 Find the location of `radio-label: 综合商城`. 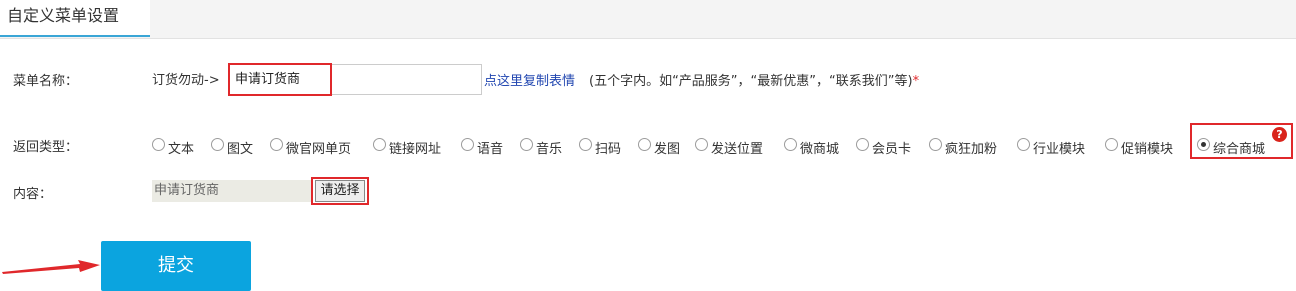

radio-label: 综合商城 is located at coordinates (1239, 149).